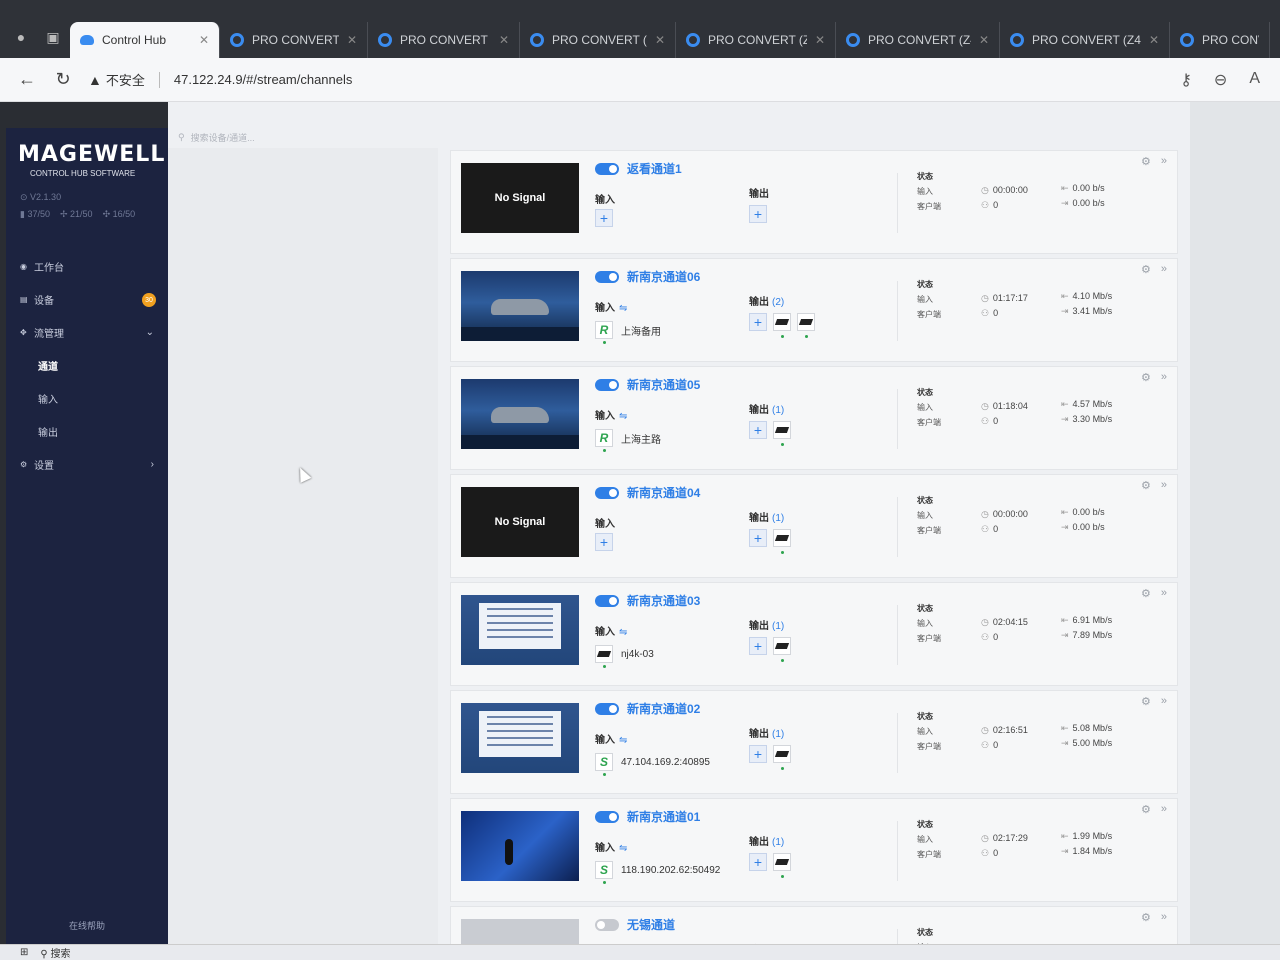  Describe the element at coordinates (87, 431) in the screenshot. I see `sidebar-item: 输出` at that location.